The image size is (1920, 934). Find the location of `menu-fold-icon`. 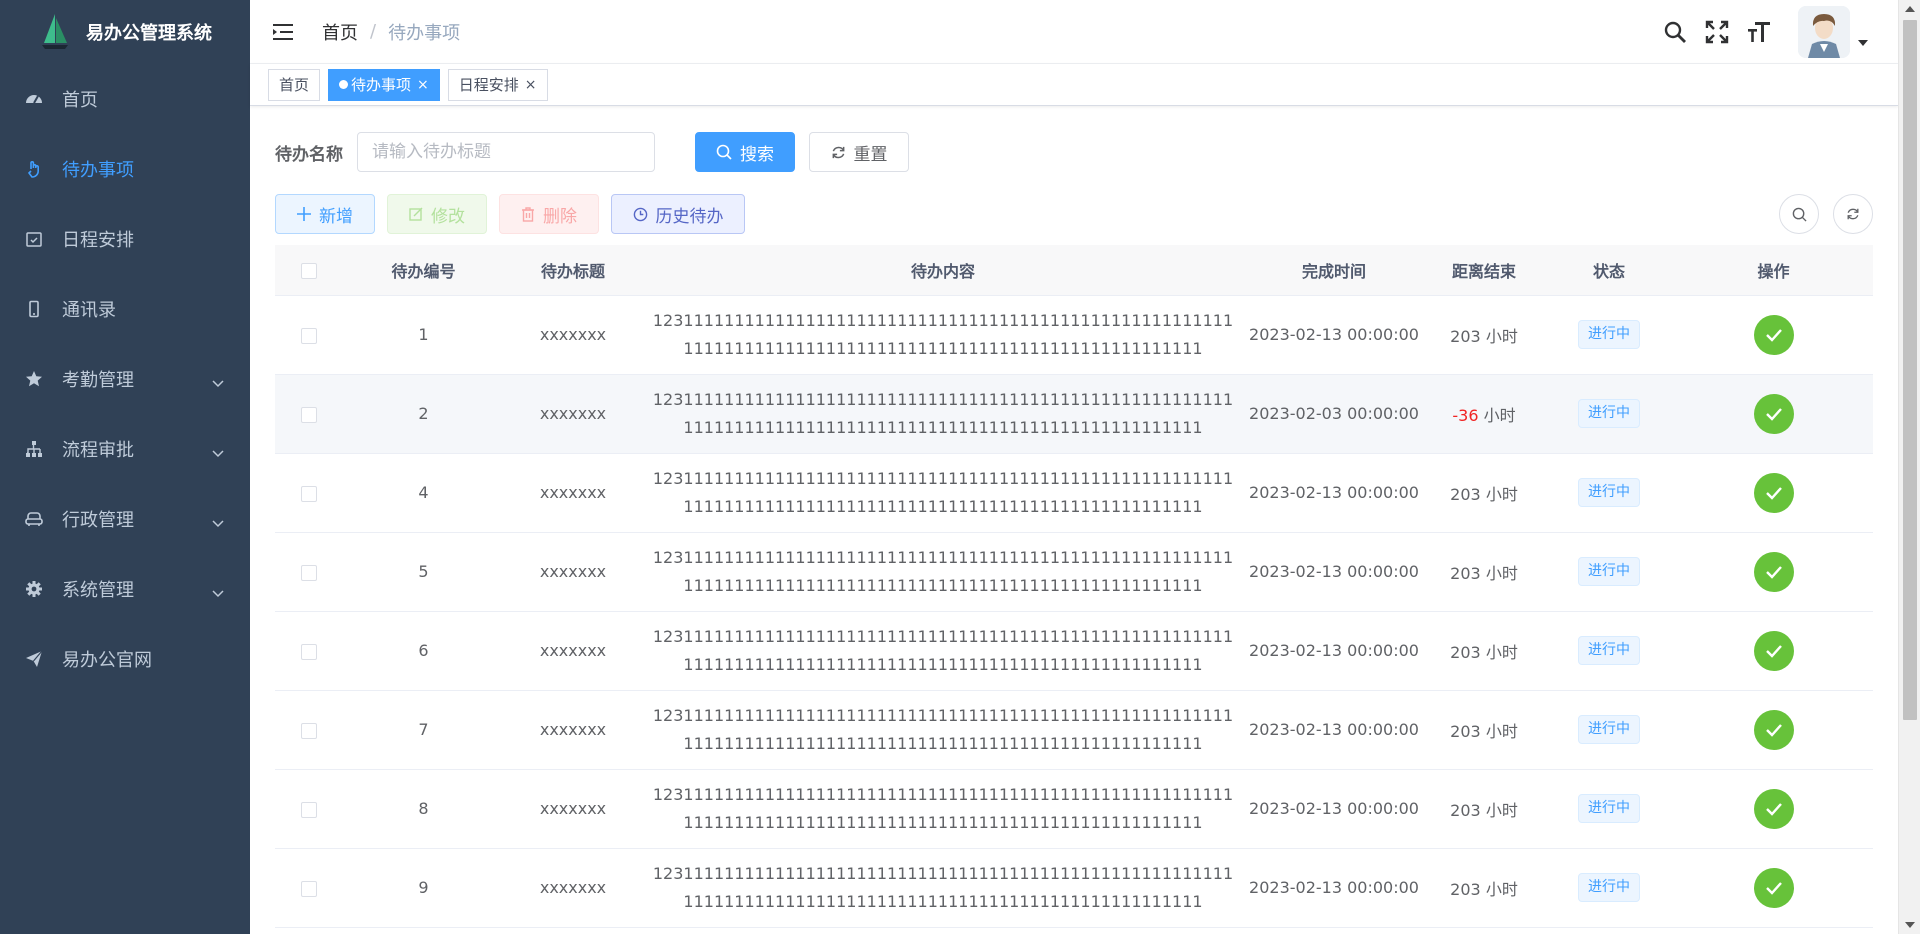

menu-fold-icon is located at coordinates (283, 31).